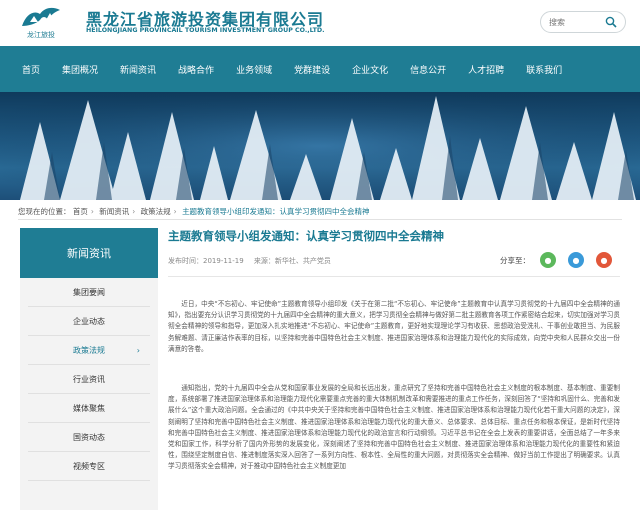 This screenshot has width=640, height=510. What do you see at coordinates (156, 211) in the screenshot?
I see `breadcrumb-policy: 政策法规` at bounding box center [156, 211].